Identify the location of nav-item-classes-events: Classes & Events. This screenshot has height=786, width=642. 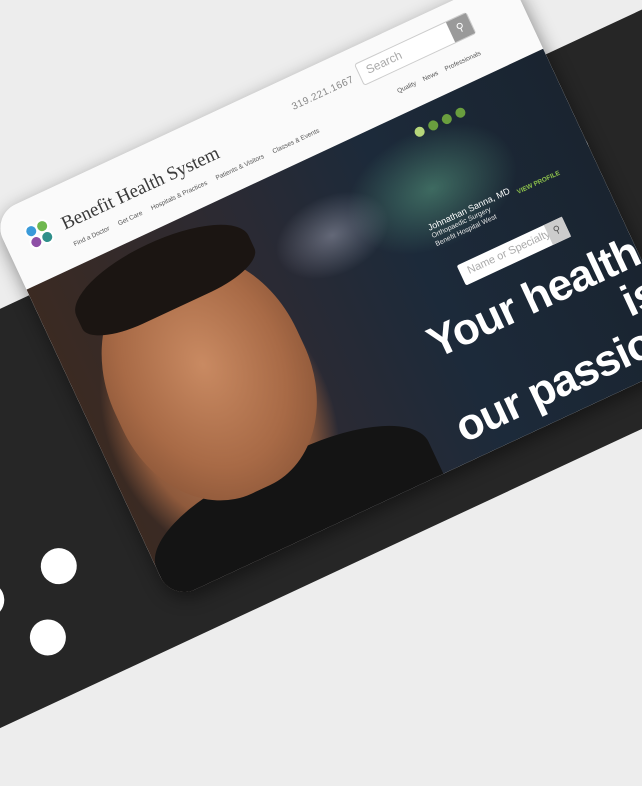
(296, 141).